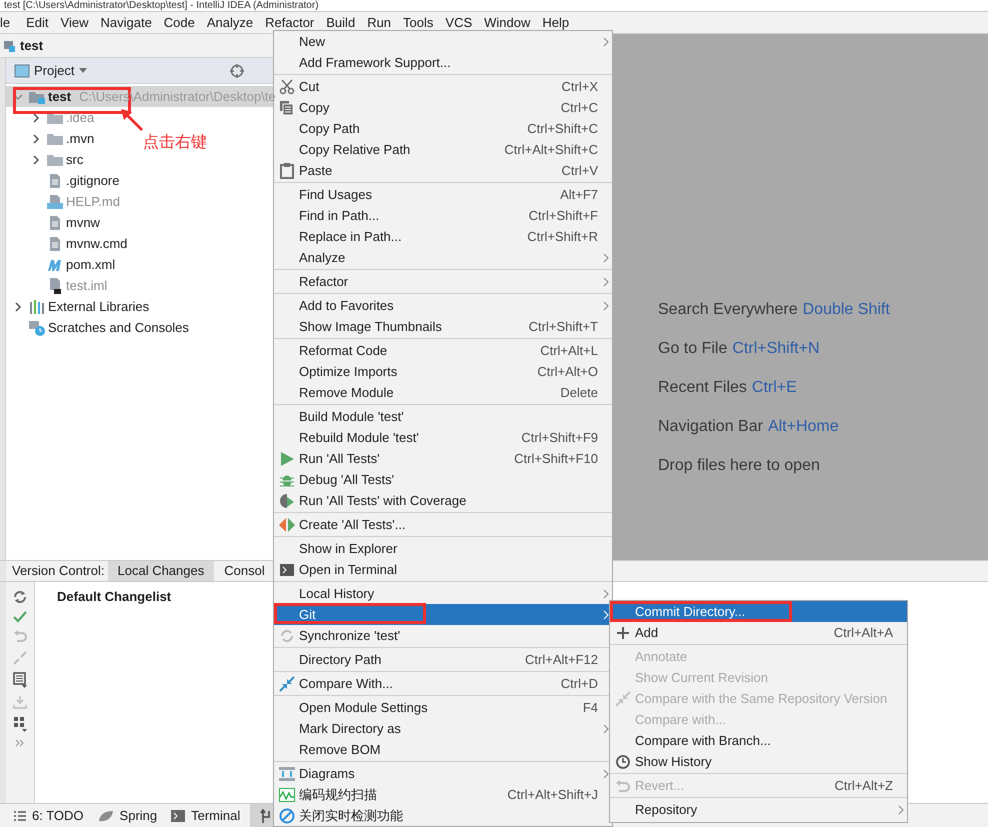 The image size is (988, 827). I want to click on menu-item: Add Ctrl+Alt+A, so click(758, 632).